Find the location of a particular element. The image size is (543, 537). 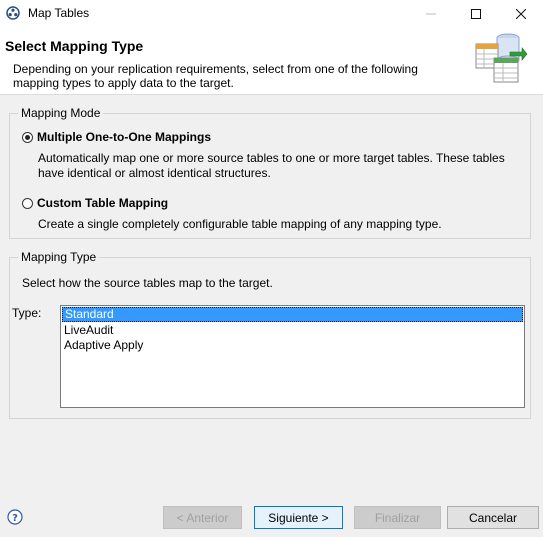

maximize-icon is located at coordinates (475, 13).